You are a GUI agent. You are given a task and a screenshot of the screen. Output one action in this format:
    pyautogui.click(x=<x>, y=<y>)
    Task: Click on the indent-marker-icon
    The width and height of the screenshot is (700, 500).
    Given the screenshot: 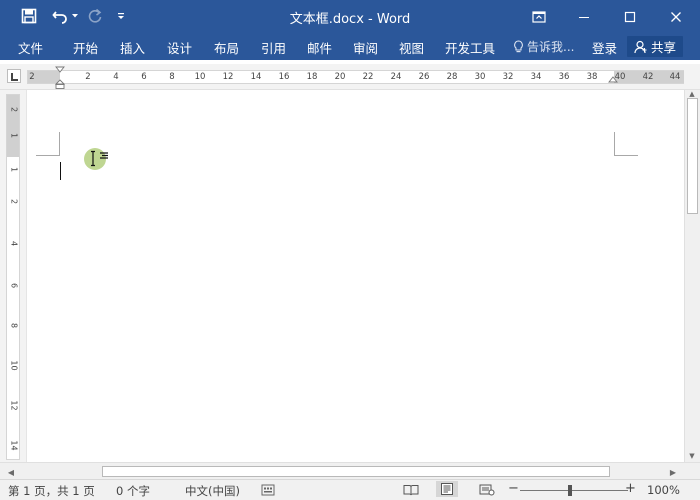 What is the action you would take?
    pyautogui.click(x=60, y=78)
    